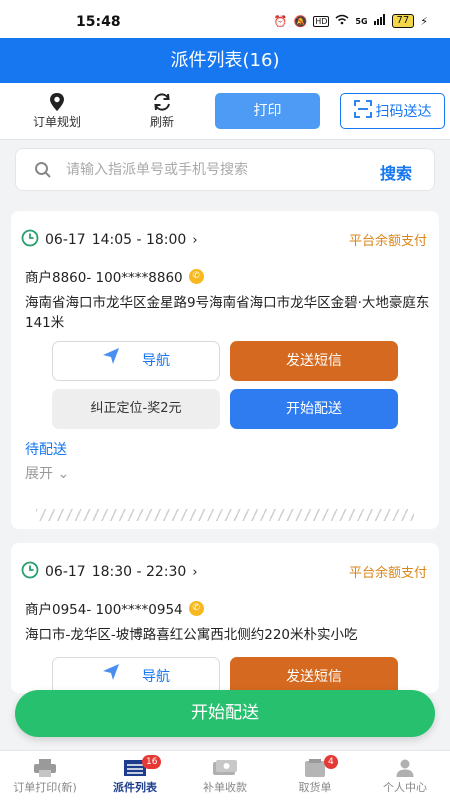 The image size is (450, 800). What do you see at coordinates (225, 713) in the screenshot?
I see `start-delivery-all-button: 开始配送` at bounding box center [225, 713].